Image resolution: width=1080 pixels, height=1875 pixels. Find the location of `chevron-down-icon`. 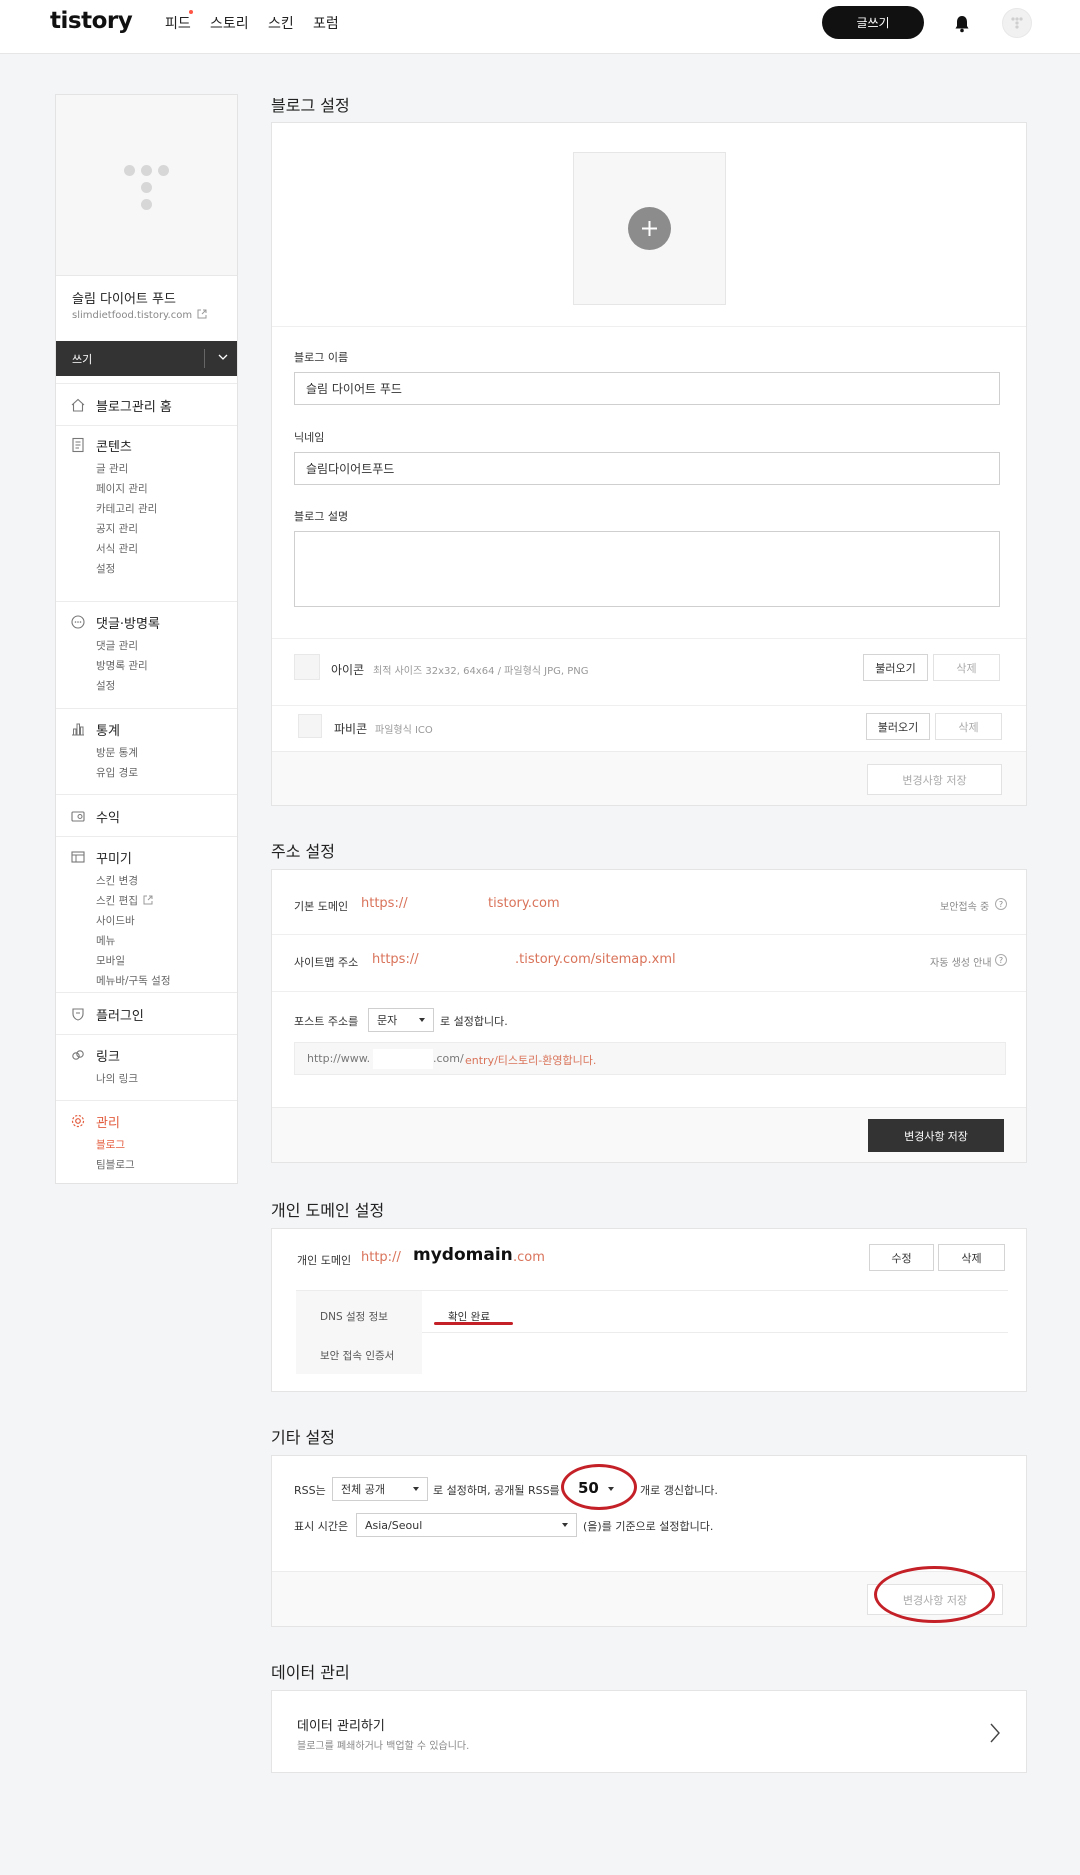

chevron-down-icon is located at coordinates (223, 357).